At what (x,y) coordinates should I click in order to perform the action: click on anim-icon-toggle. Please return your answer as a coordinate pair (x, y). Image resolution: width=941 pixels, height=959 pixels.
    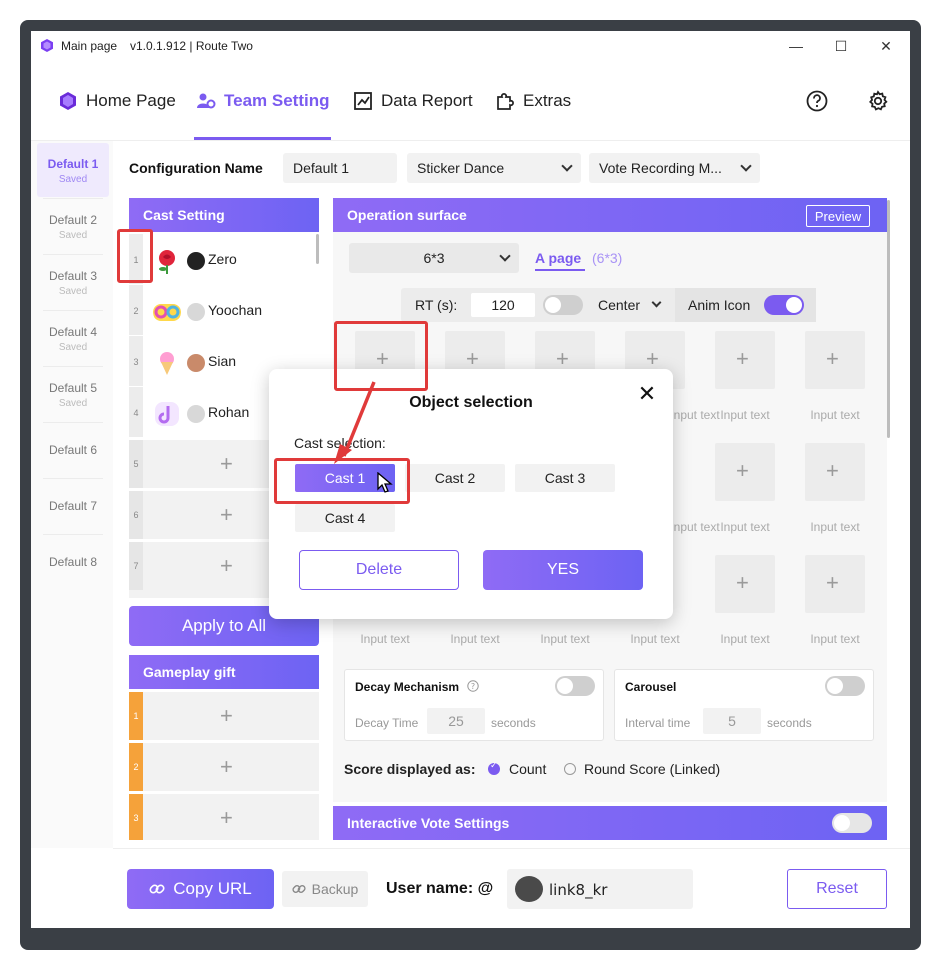
    Looking at the image, I should click on (784, 305).